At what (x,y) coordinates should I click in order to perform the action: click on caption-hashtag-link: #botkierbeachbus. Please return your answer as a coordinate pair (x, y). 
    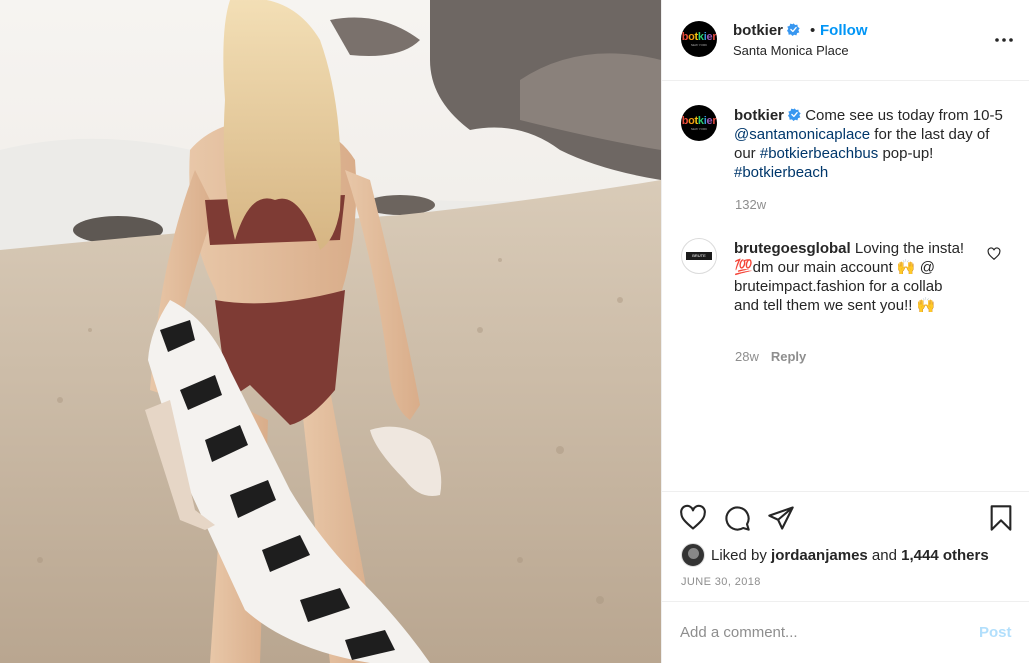
    Looking at the image, I should click on (819, 153).